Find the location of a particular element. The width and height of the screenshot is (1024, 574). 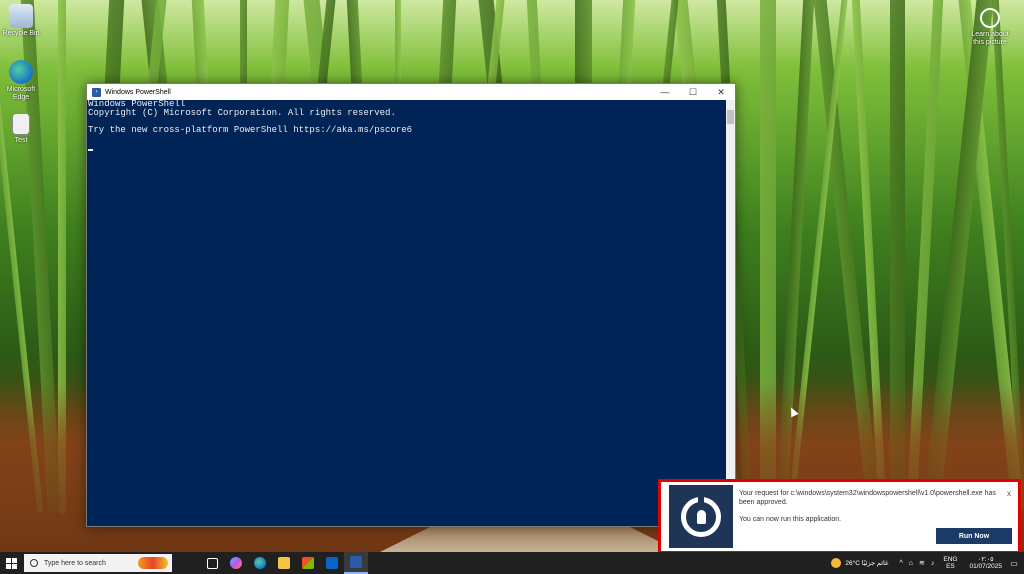

wifi-icon: ≋ is located at coordinates (922, 563).